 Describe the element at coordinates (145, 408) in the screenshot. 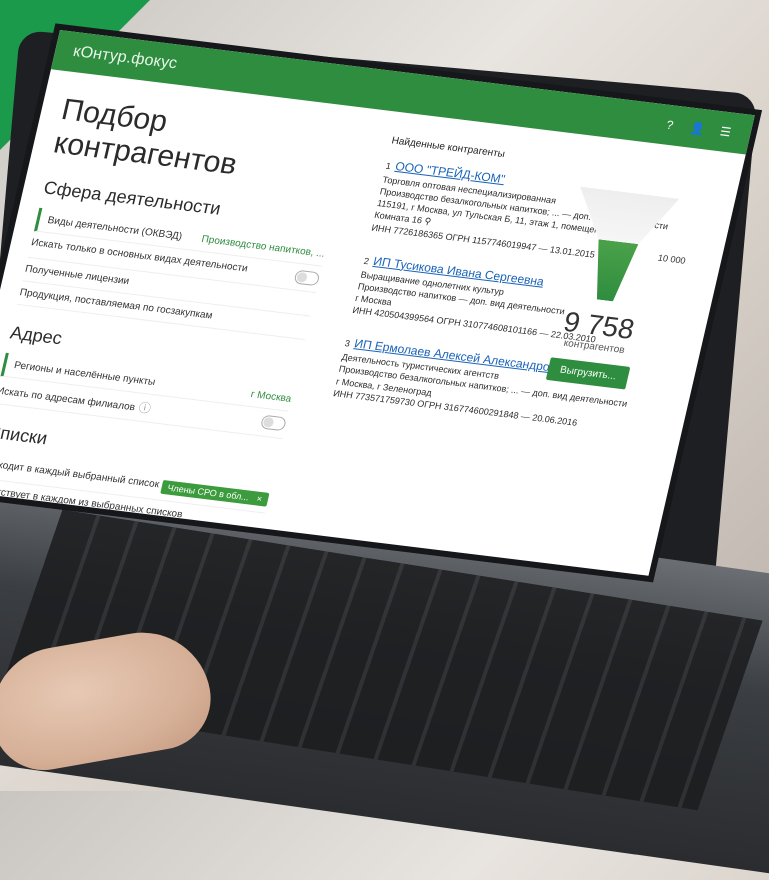

I see `info-icon: ⓘ` at that location.